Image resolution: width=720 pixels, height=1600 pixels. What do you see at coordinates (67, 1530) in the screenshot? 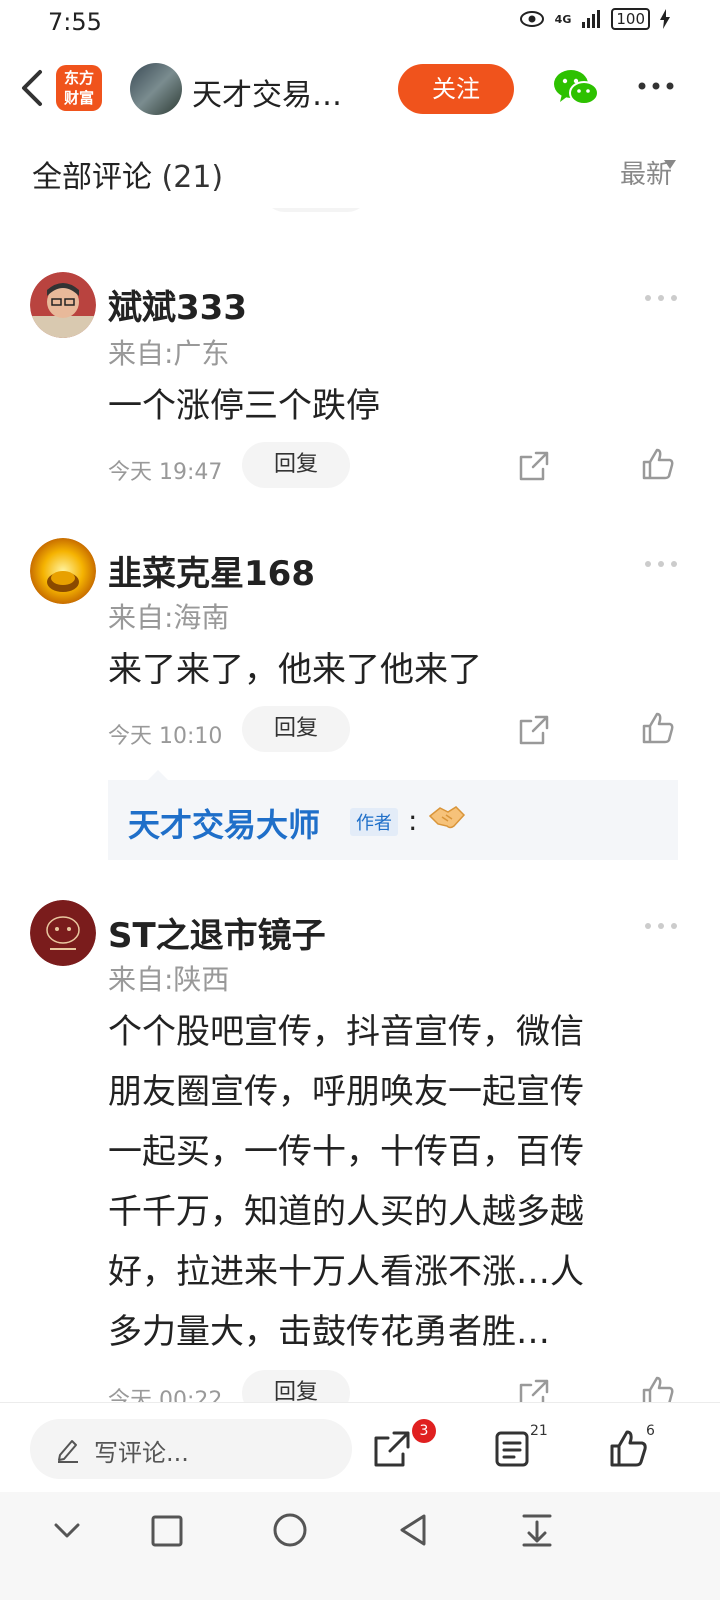
I see `chevron-down-icon` at bounding box center [67, 1530].